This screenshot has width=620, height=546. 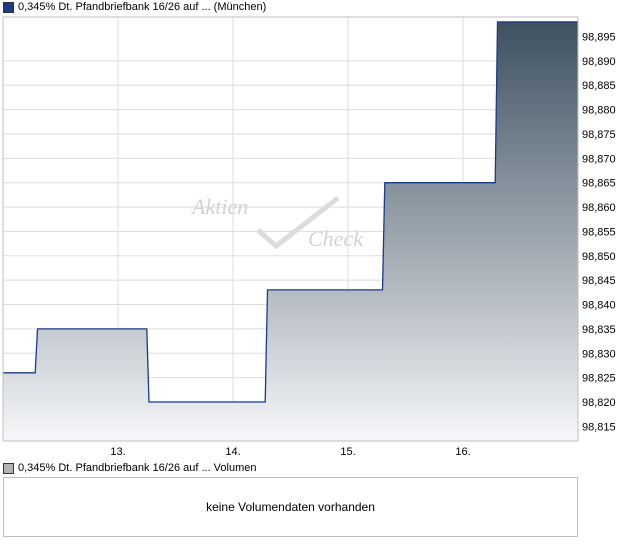 What do you see at coordinates (599, 427) in the screenshot?
I see `y-tick-label-0: 98,815` at bounding box center [599, 427].